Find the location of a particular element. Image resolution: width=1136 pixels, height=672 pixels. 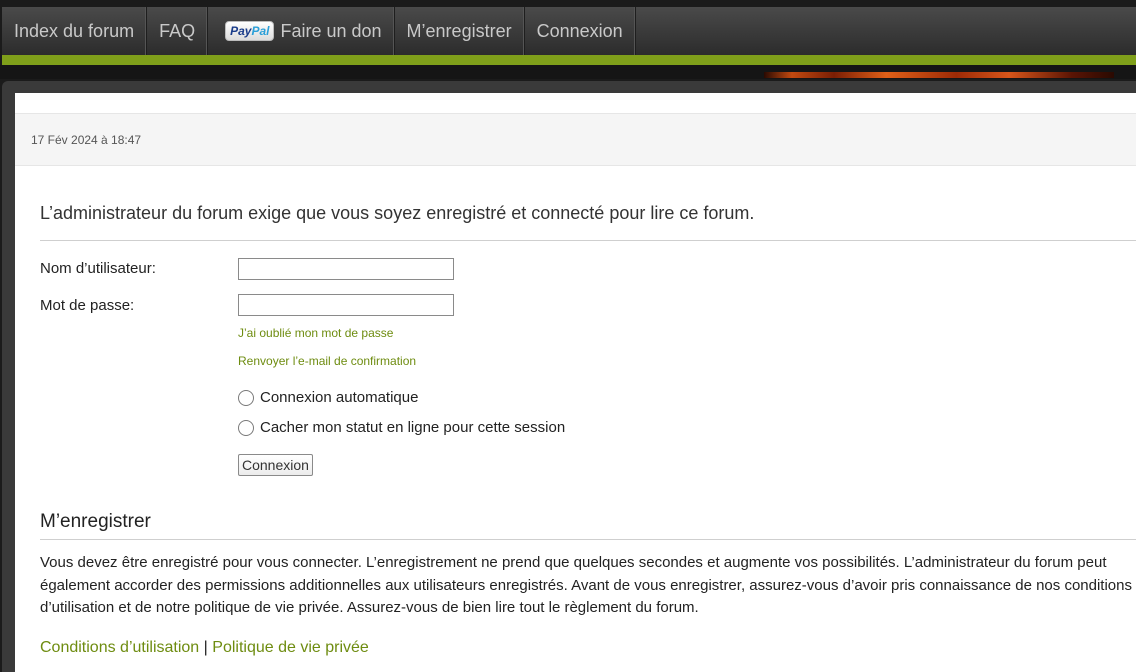

password-input is located at coordinates (346, 305).